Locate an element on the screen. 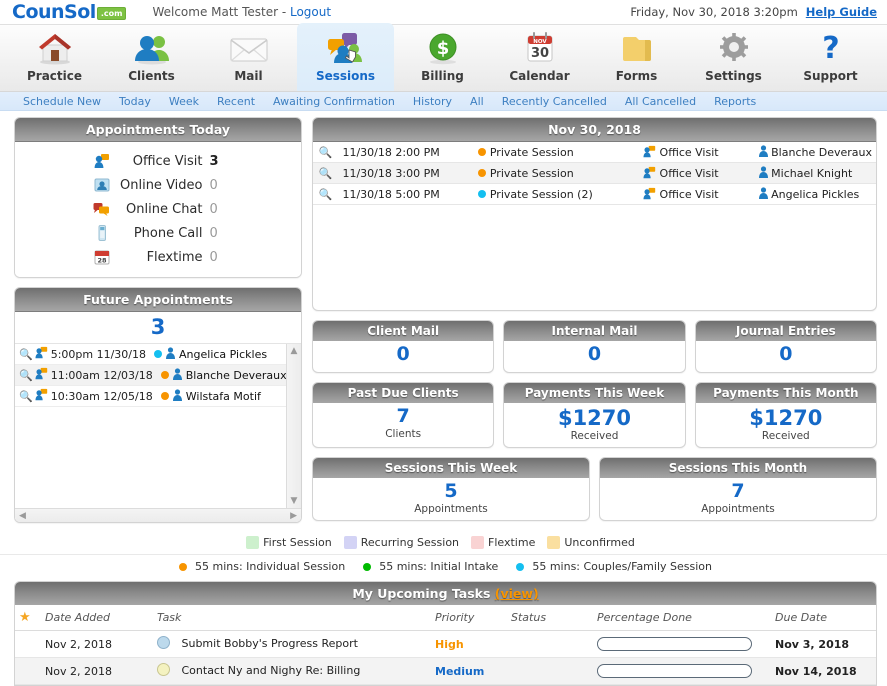 Image resolution: width=887 pixels, height=686 pixels. legend-item: 55 mins: Individual Session is located at coordinates (260, 566).